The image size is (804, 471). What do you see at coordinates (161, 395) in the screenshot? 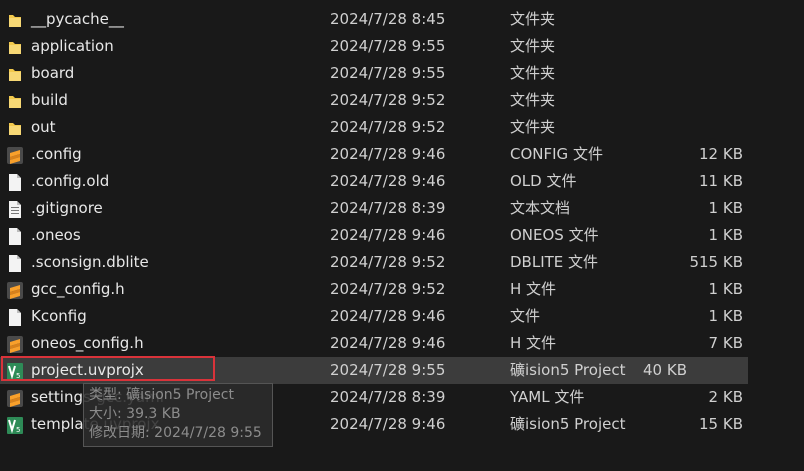
I see `tooltip-type: 类型: 礦ision5 Project` at bounding box center [161, 395].